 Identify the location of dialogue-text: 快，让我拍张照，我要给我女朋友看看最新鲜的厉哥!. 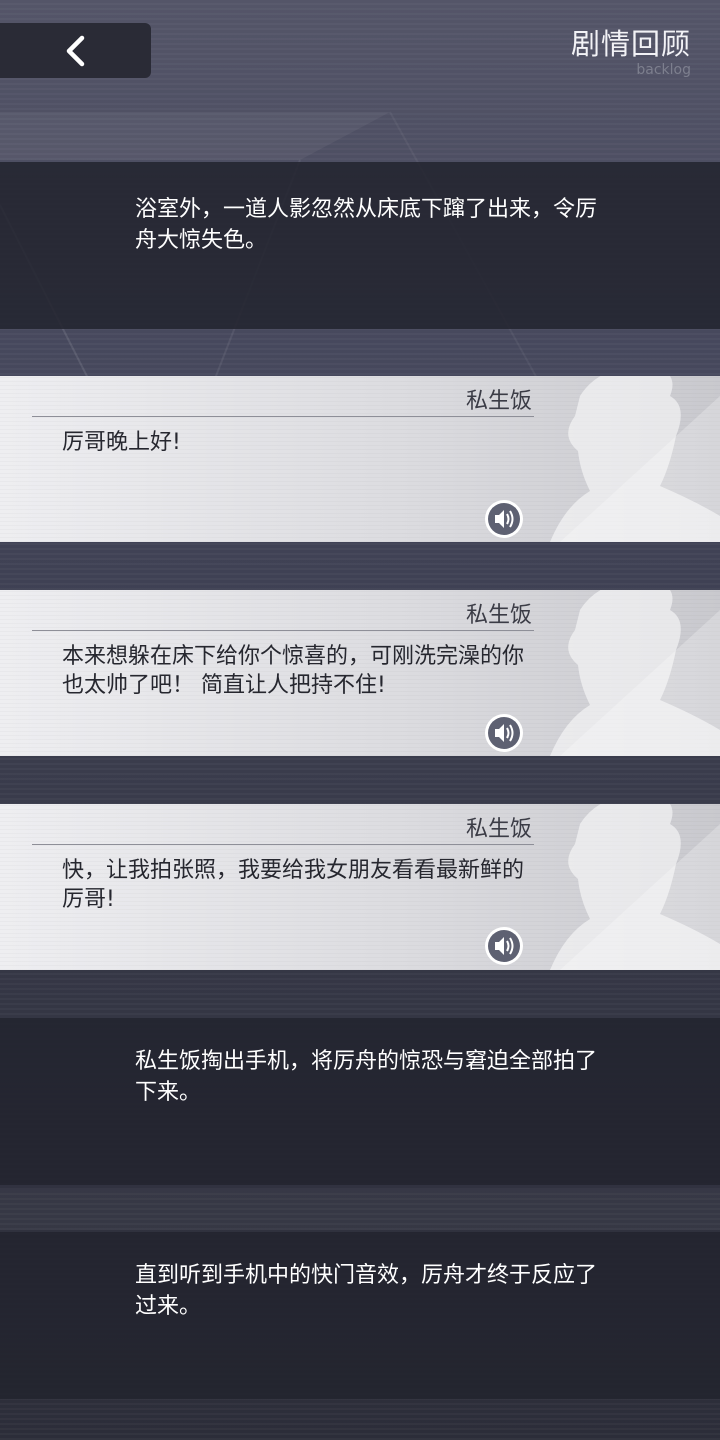
(293, 885).